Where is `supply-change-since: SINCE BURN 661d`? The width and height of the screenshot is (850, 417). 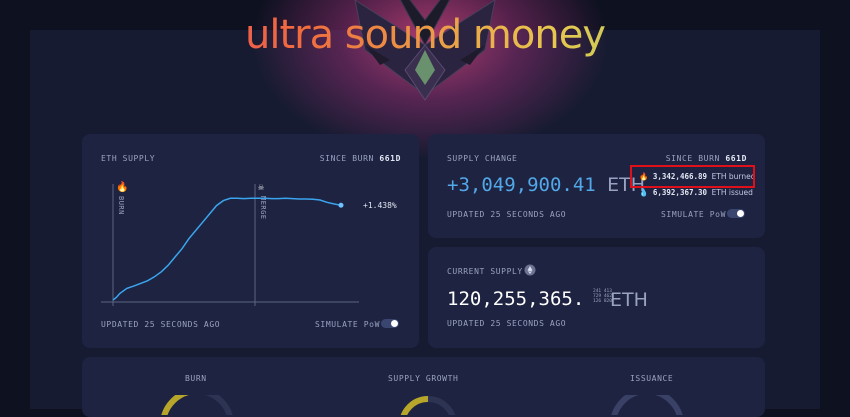
supply-change-since: SINCE BURN 661d is located at coordinates (706, 158).